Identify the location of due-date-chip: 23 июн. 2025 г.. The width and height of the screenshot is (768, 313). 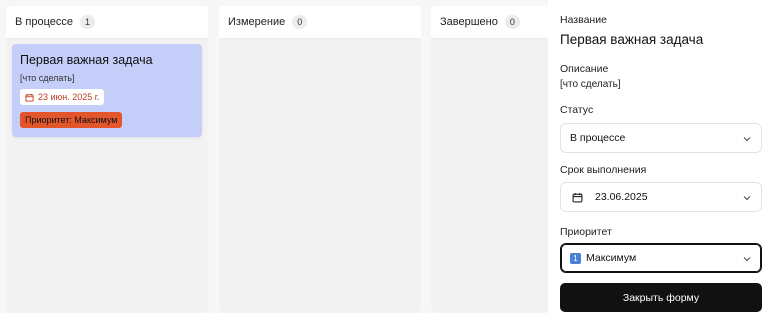
(62, 97).